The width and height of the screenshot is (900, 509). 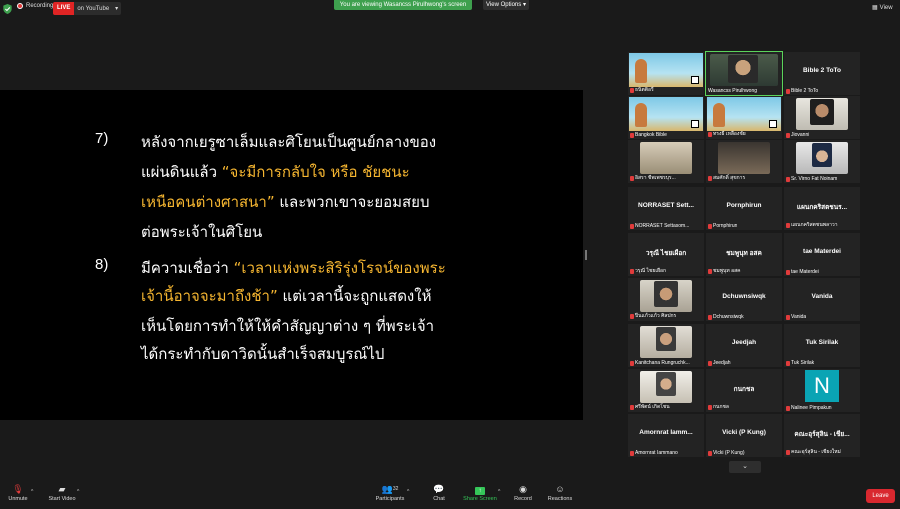 I want to click on slide-text: มีความเชื่อว่า, so click(x=187, y=268).